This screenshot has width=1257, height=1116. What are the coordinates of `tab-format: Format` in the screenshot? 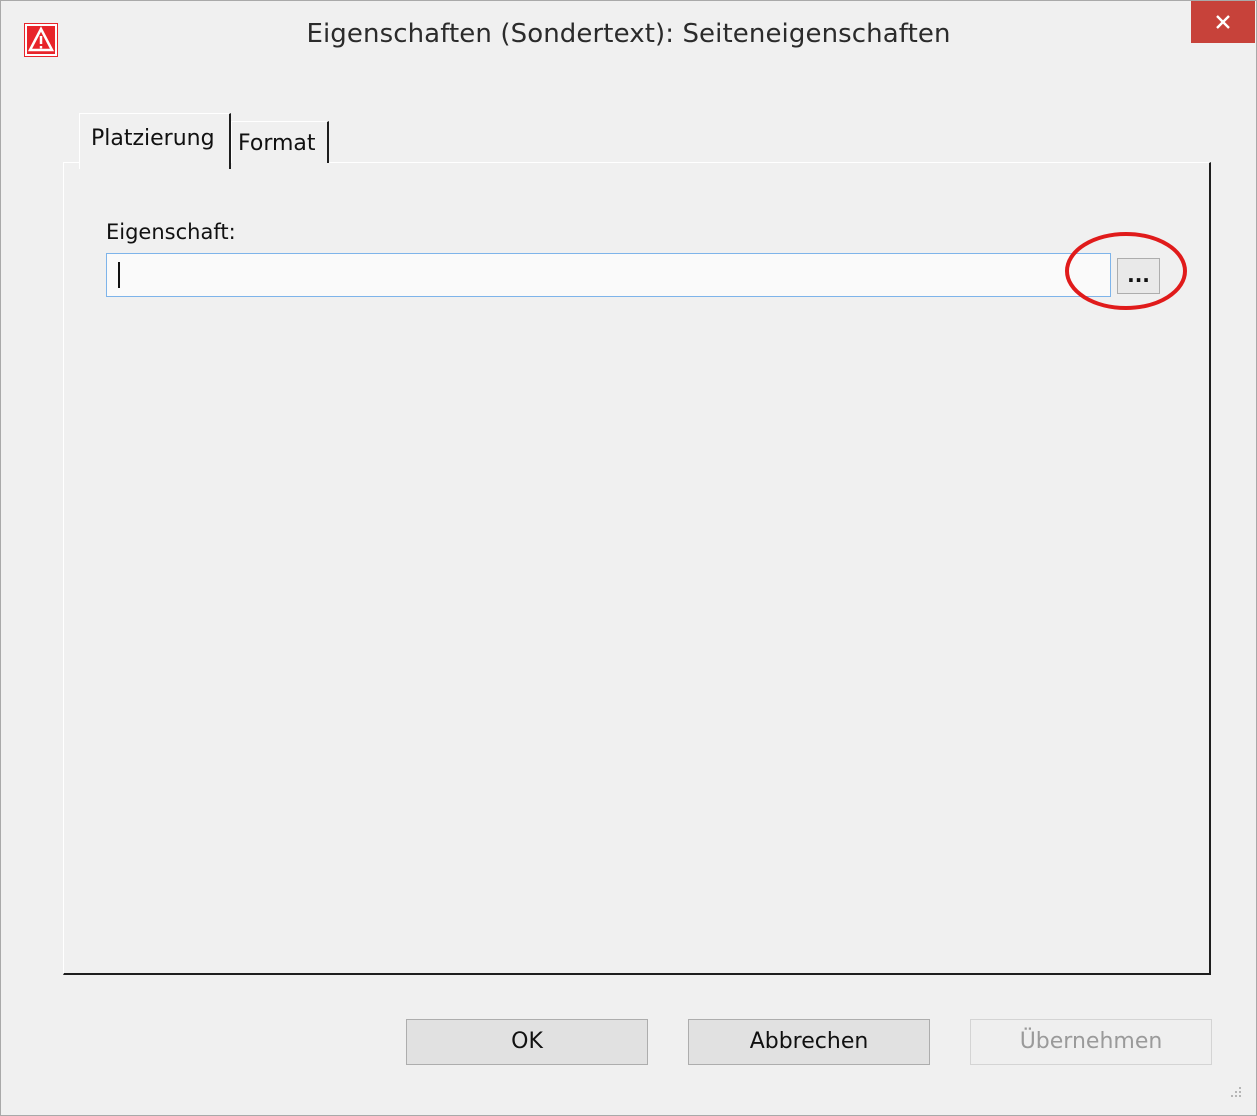 It's located at (280, 142).